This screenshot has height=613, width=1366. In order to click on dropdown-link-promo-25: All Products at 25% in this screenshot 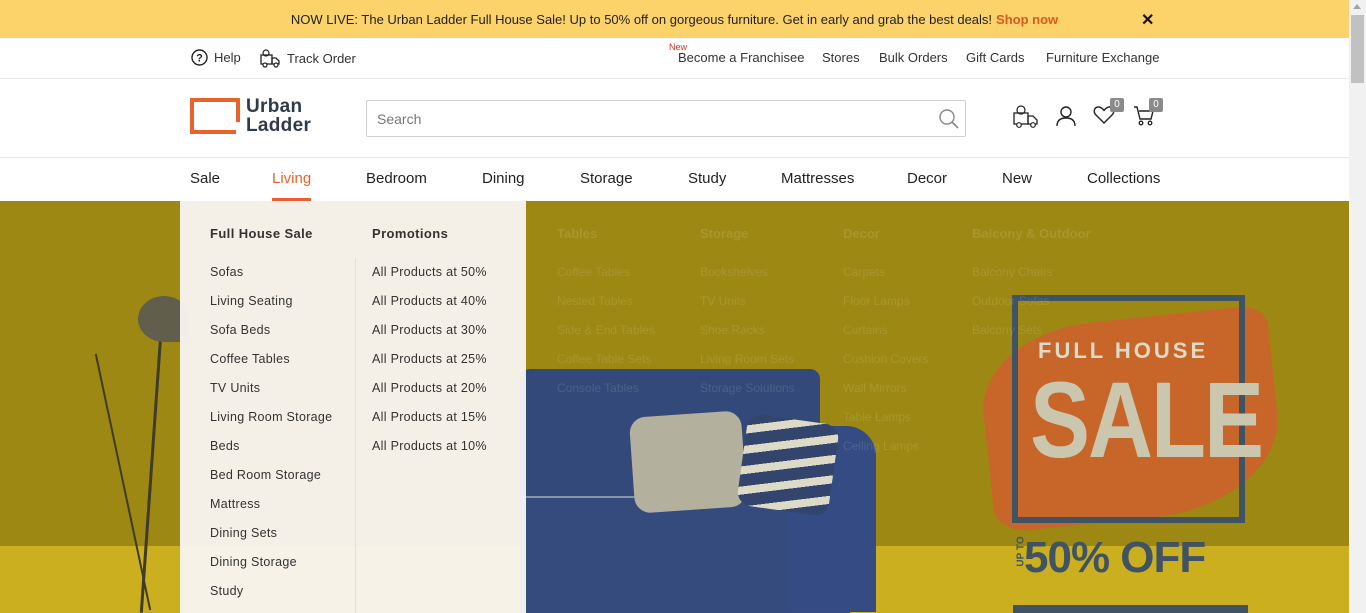, I will do `click(429, 359)`.